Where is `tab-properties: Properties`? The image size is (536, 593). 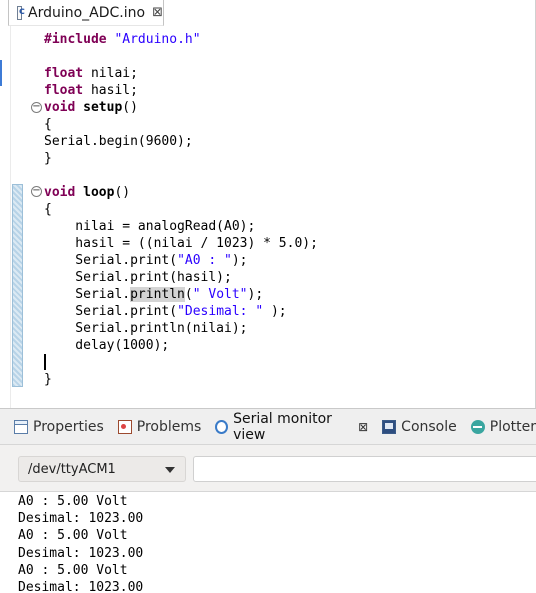
tab-properties: Properties is located at coordinates (59, 427).